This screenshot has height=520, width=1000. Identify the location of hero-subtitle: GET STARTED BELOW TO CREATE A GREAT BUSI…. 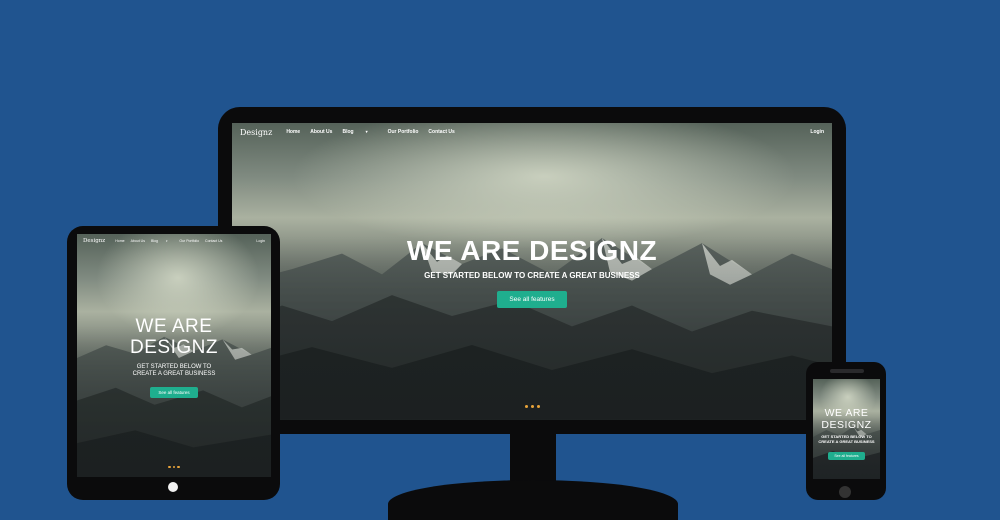
(532, 275).